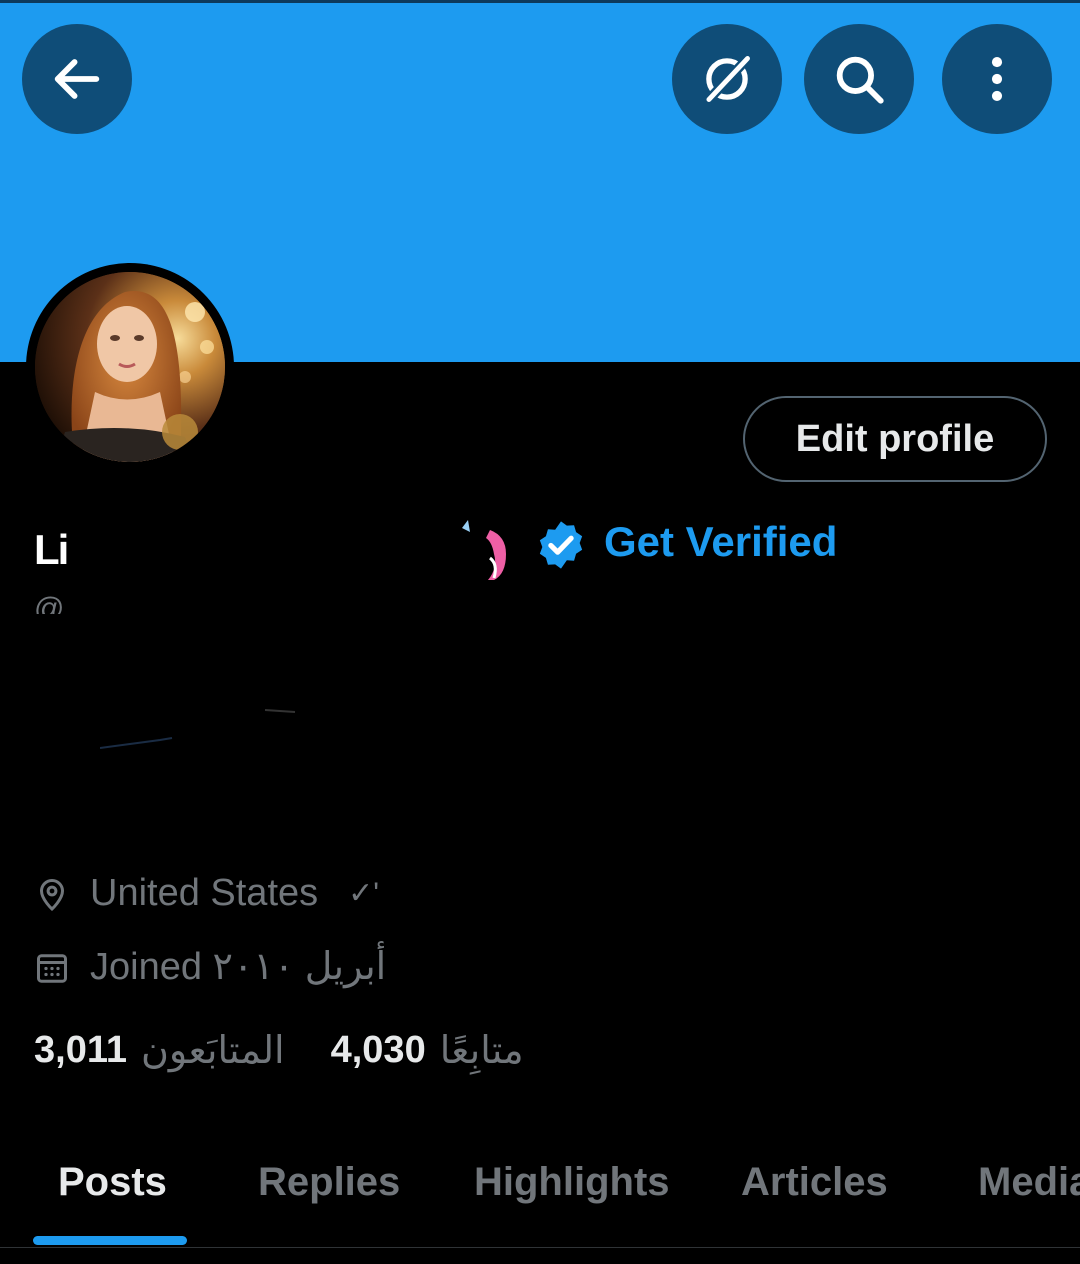  Describe the element at coordinates (52, 894) in the screenshot. I see `location-pin-icon` at that location.